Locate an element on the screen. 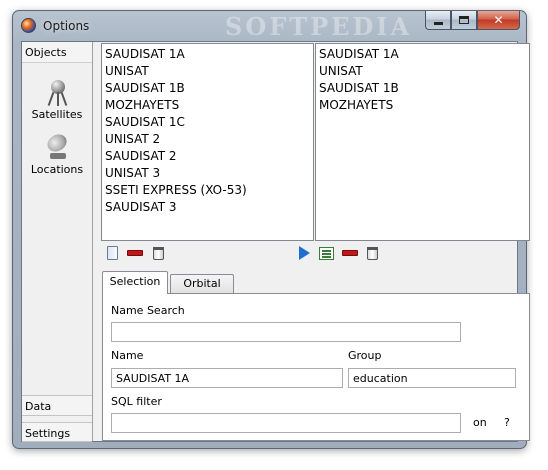 This screenshot has width=548, height=470. satellite-dish-icon is located at coordinates (57, 146).